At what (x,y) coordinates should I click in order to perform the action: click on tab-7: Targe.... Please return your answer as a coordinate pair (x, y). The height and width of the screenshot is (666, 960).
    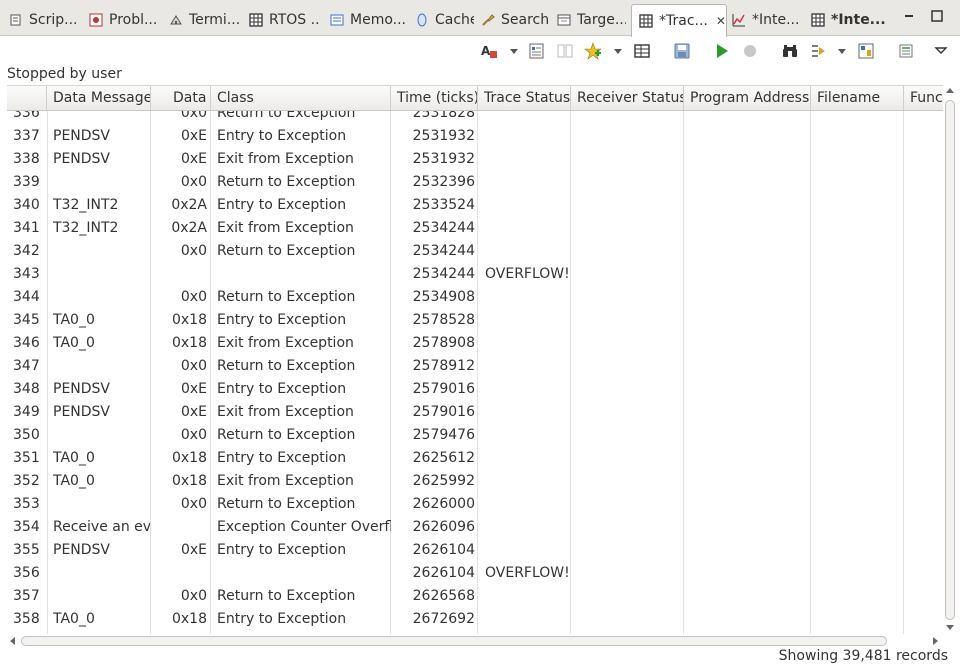
    Looking at the image, I should click on (591, 20).